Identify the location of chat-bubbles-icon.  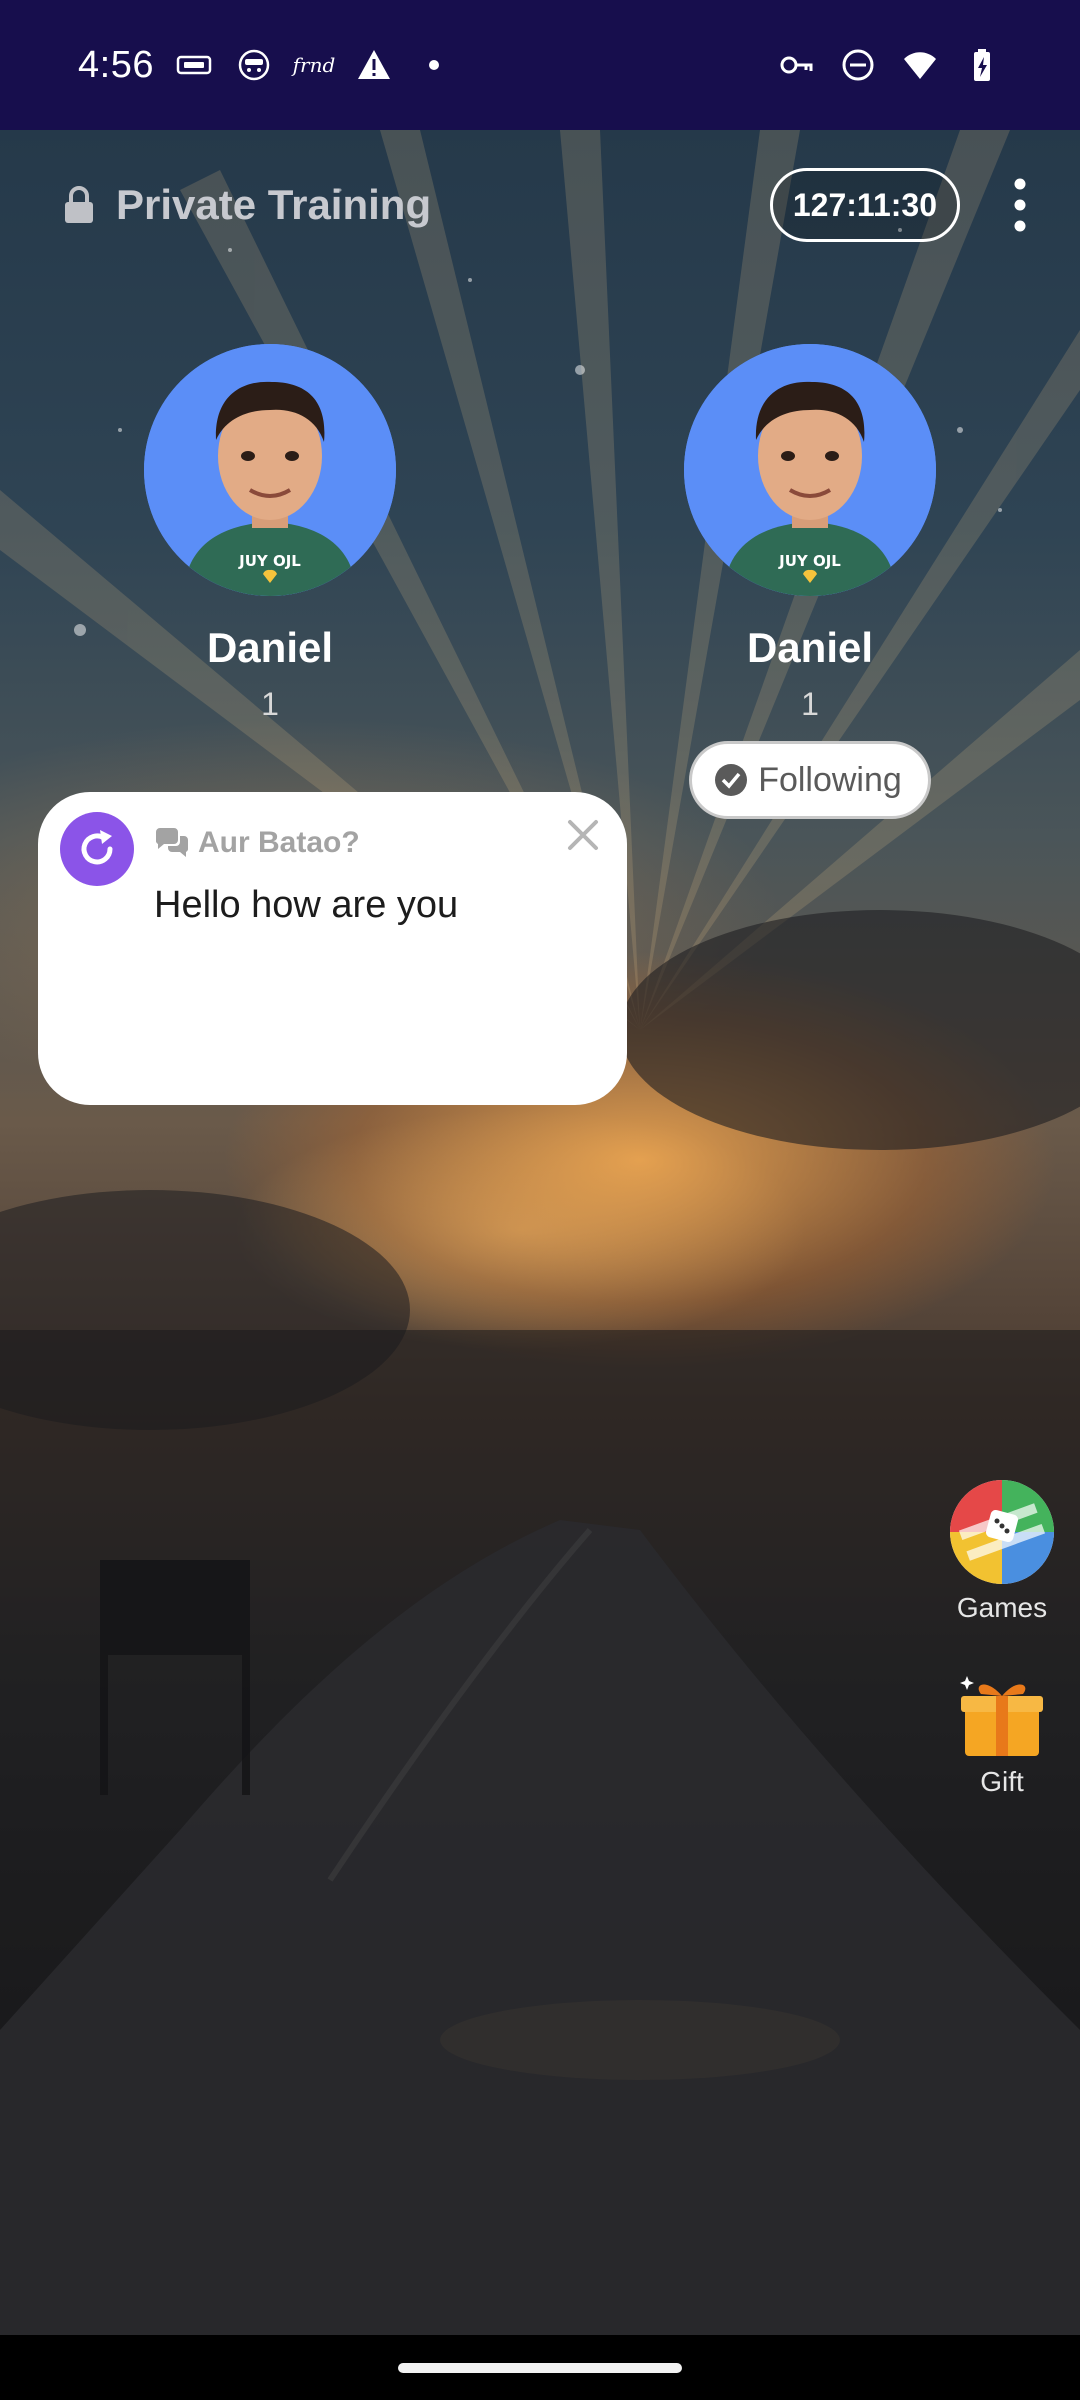
(172, 842).